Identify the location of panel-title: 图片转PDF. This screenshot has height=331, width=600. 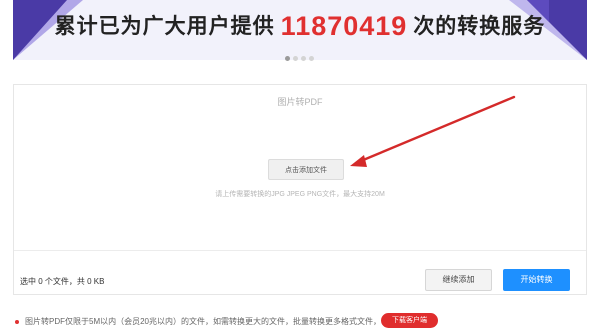
(300, 102).